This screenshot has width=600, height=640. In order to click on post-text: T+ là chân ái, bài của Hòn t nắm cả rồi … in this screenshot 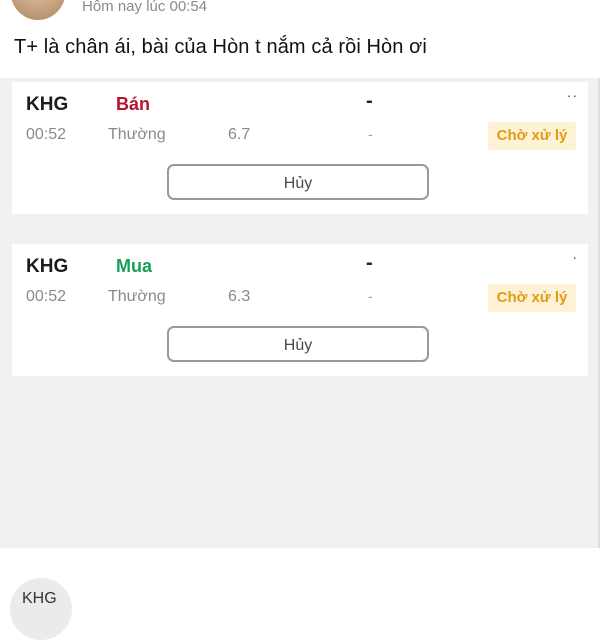, I will do `click(220, 47)`.